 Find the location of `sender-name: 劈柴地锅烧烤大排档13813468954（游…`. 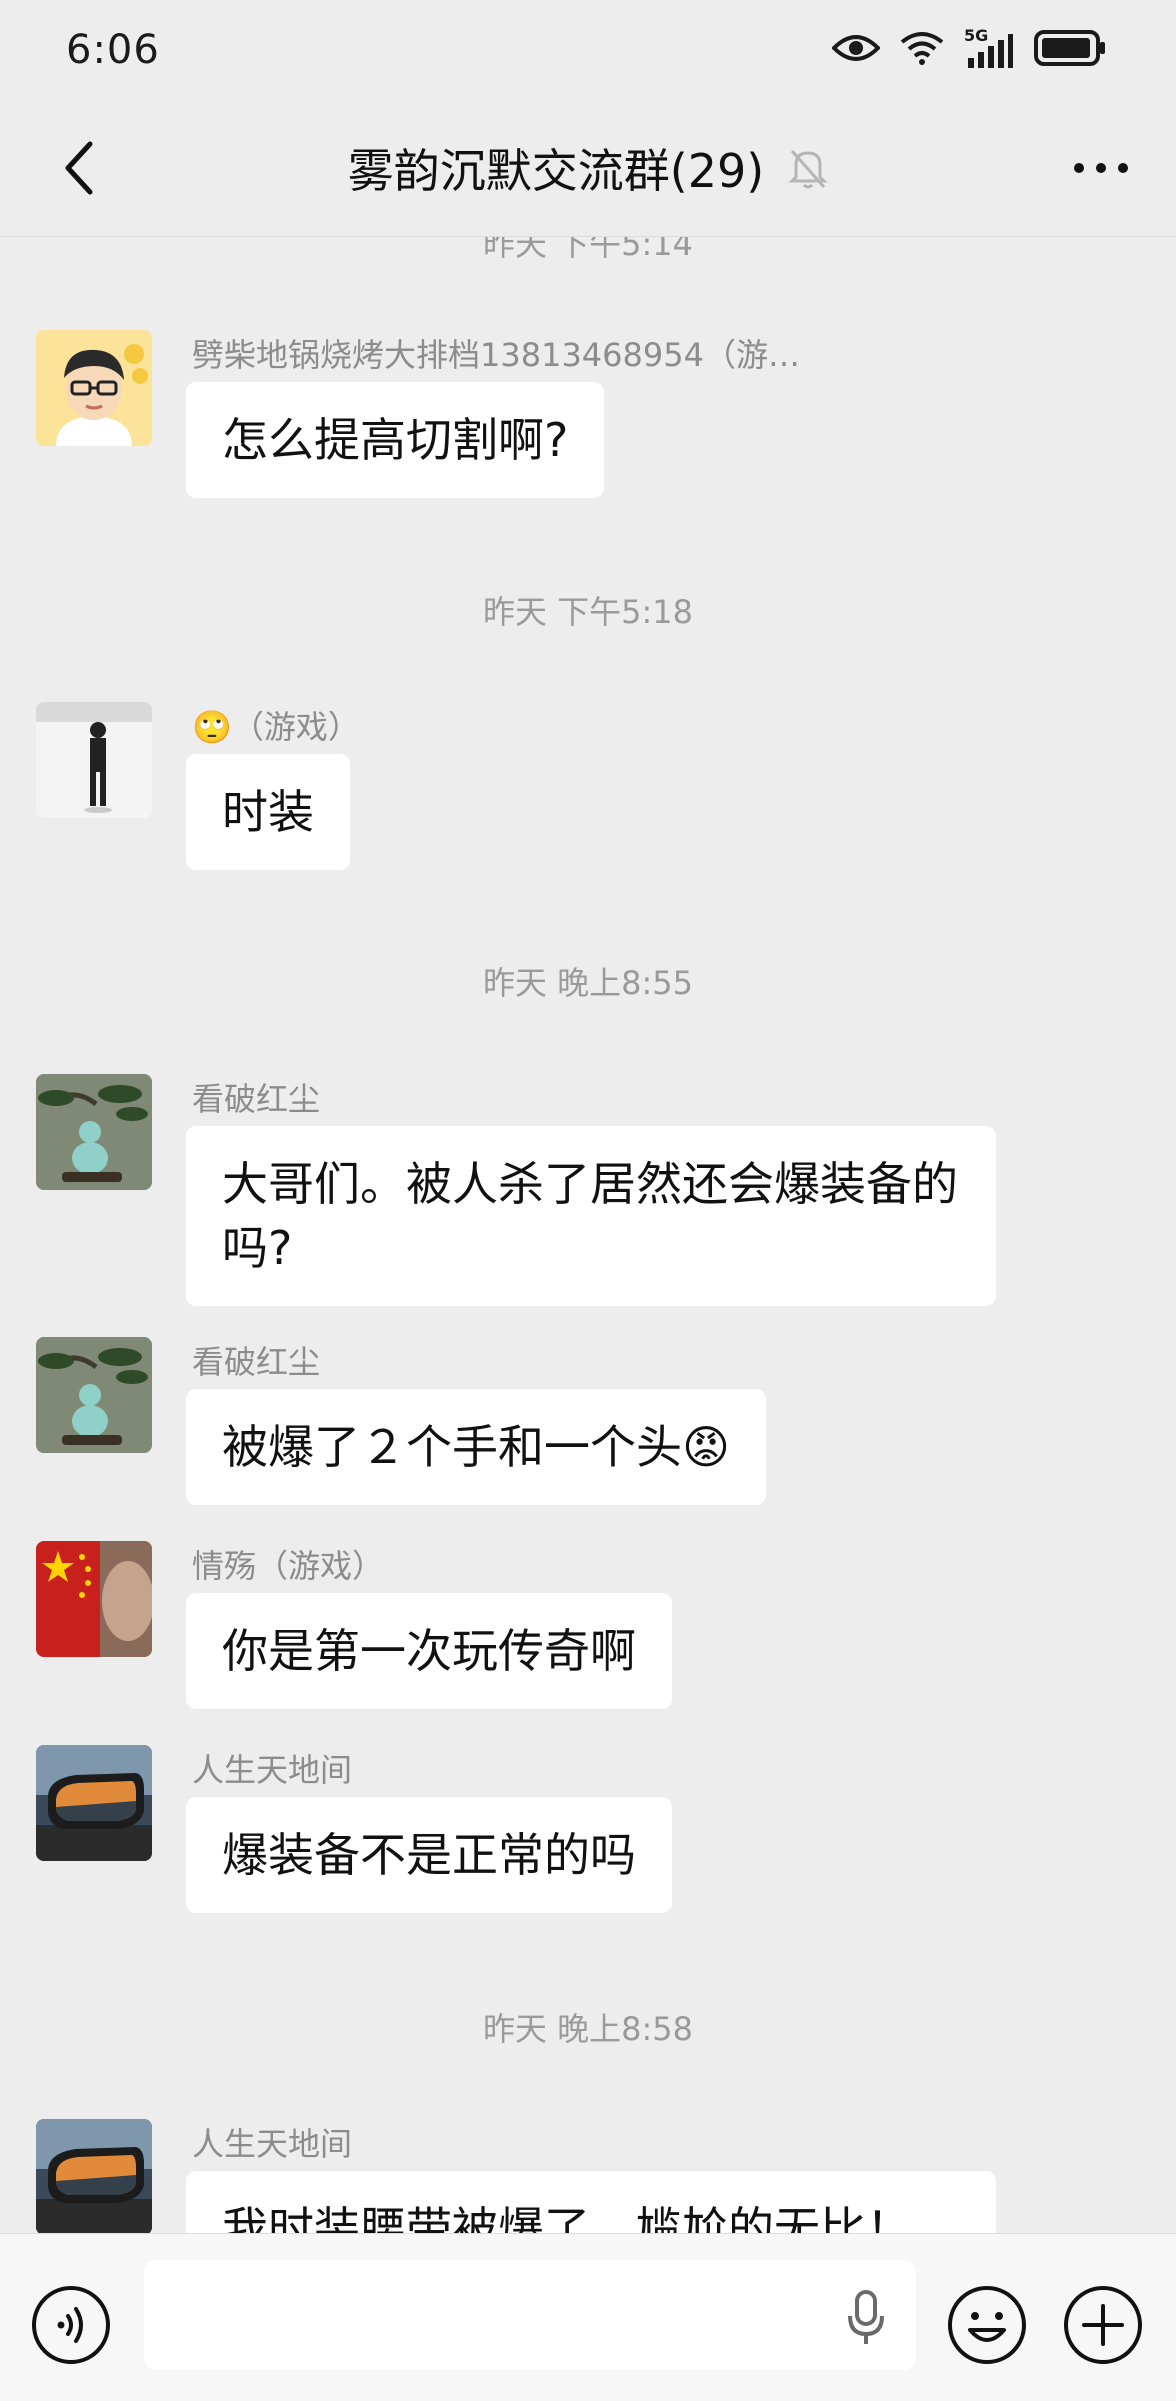

sender-name: 劈柴地锅烧烤大排档13813468954（游… is located at coordinates (496, 355).